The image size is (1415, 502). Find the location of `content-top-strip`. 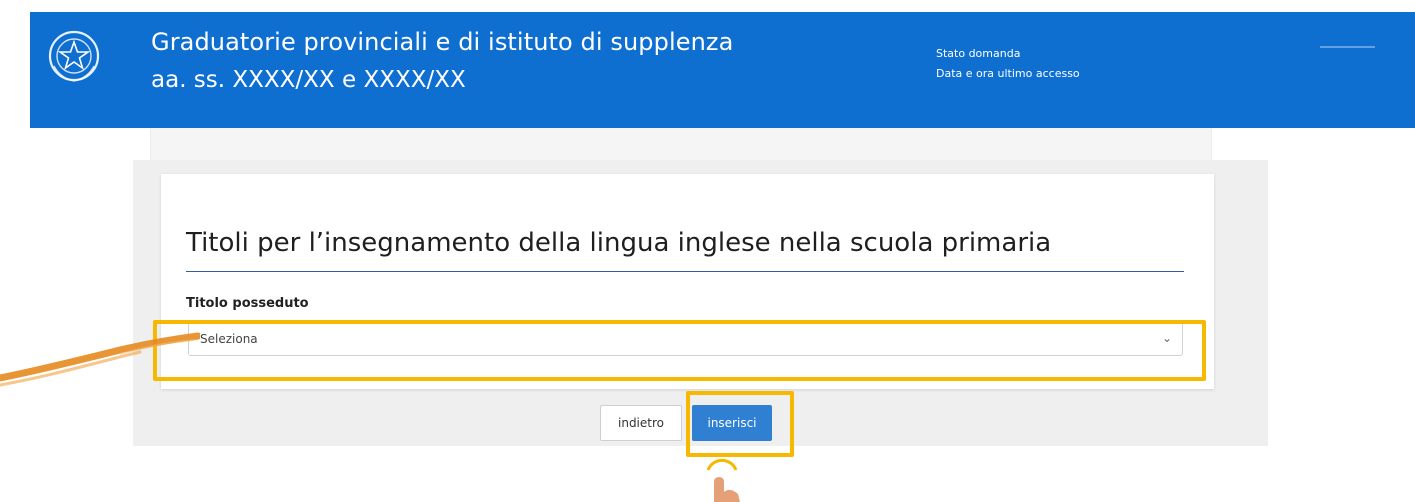

content-top-strip is located at coordinates (681, 144).